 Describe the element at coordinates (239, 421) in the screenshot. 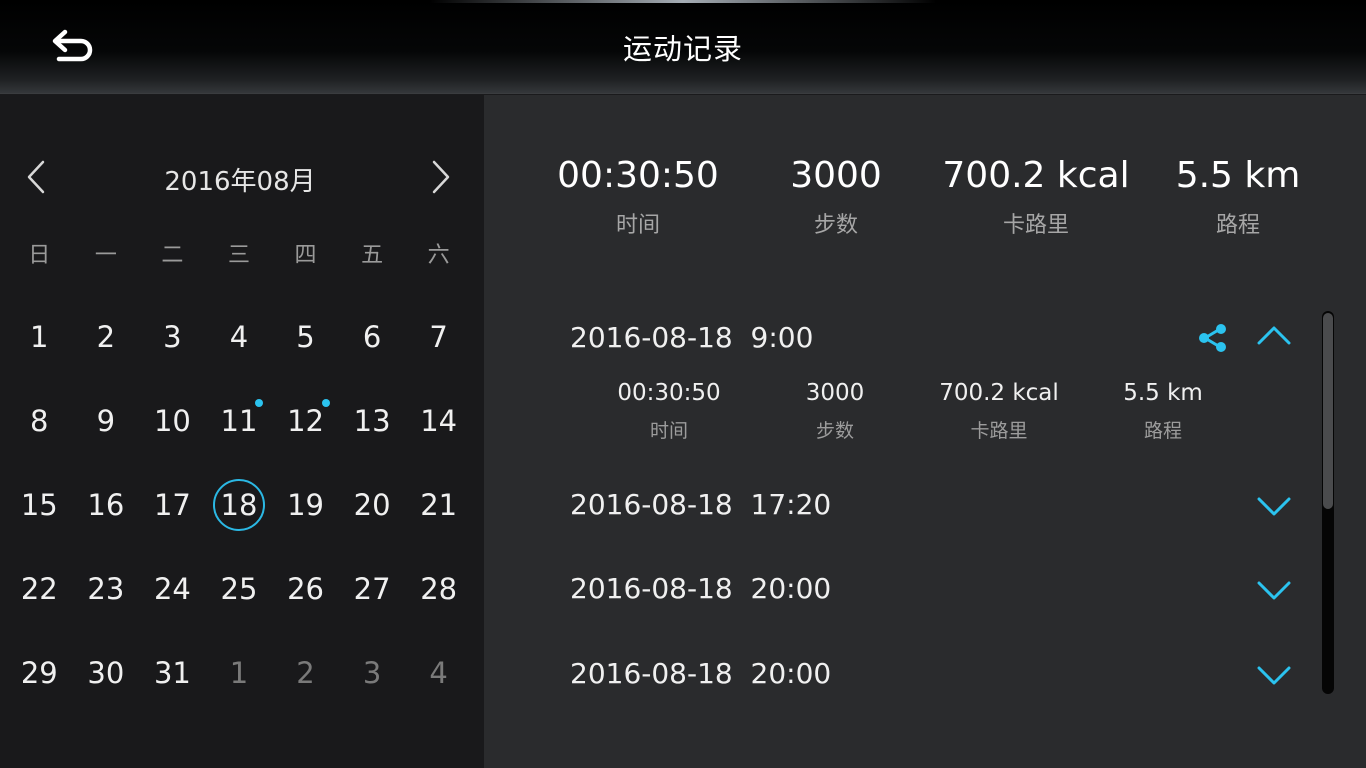

I see `calendar-day: 11` at that location.